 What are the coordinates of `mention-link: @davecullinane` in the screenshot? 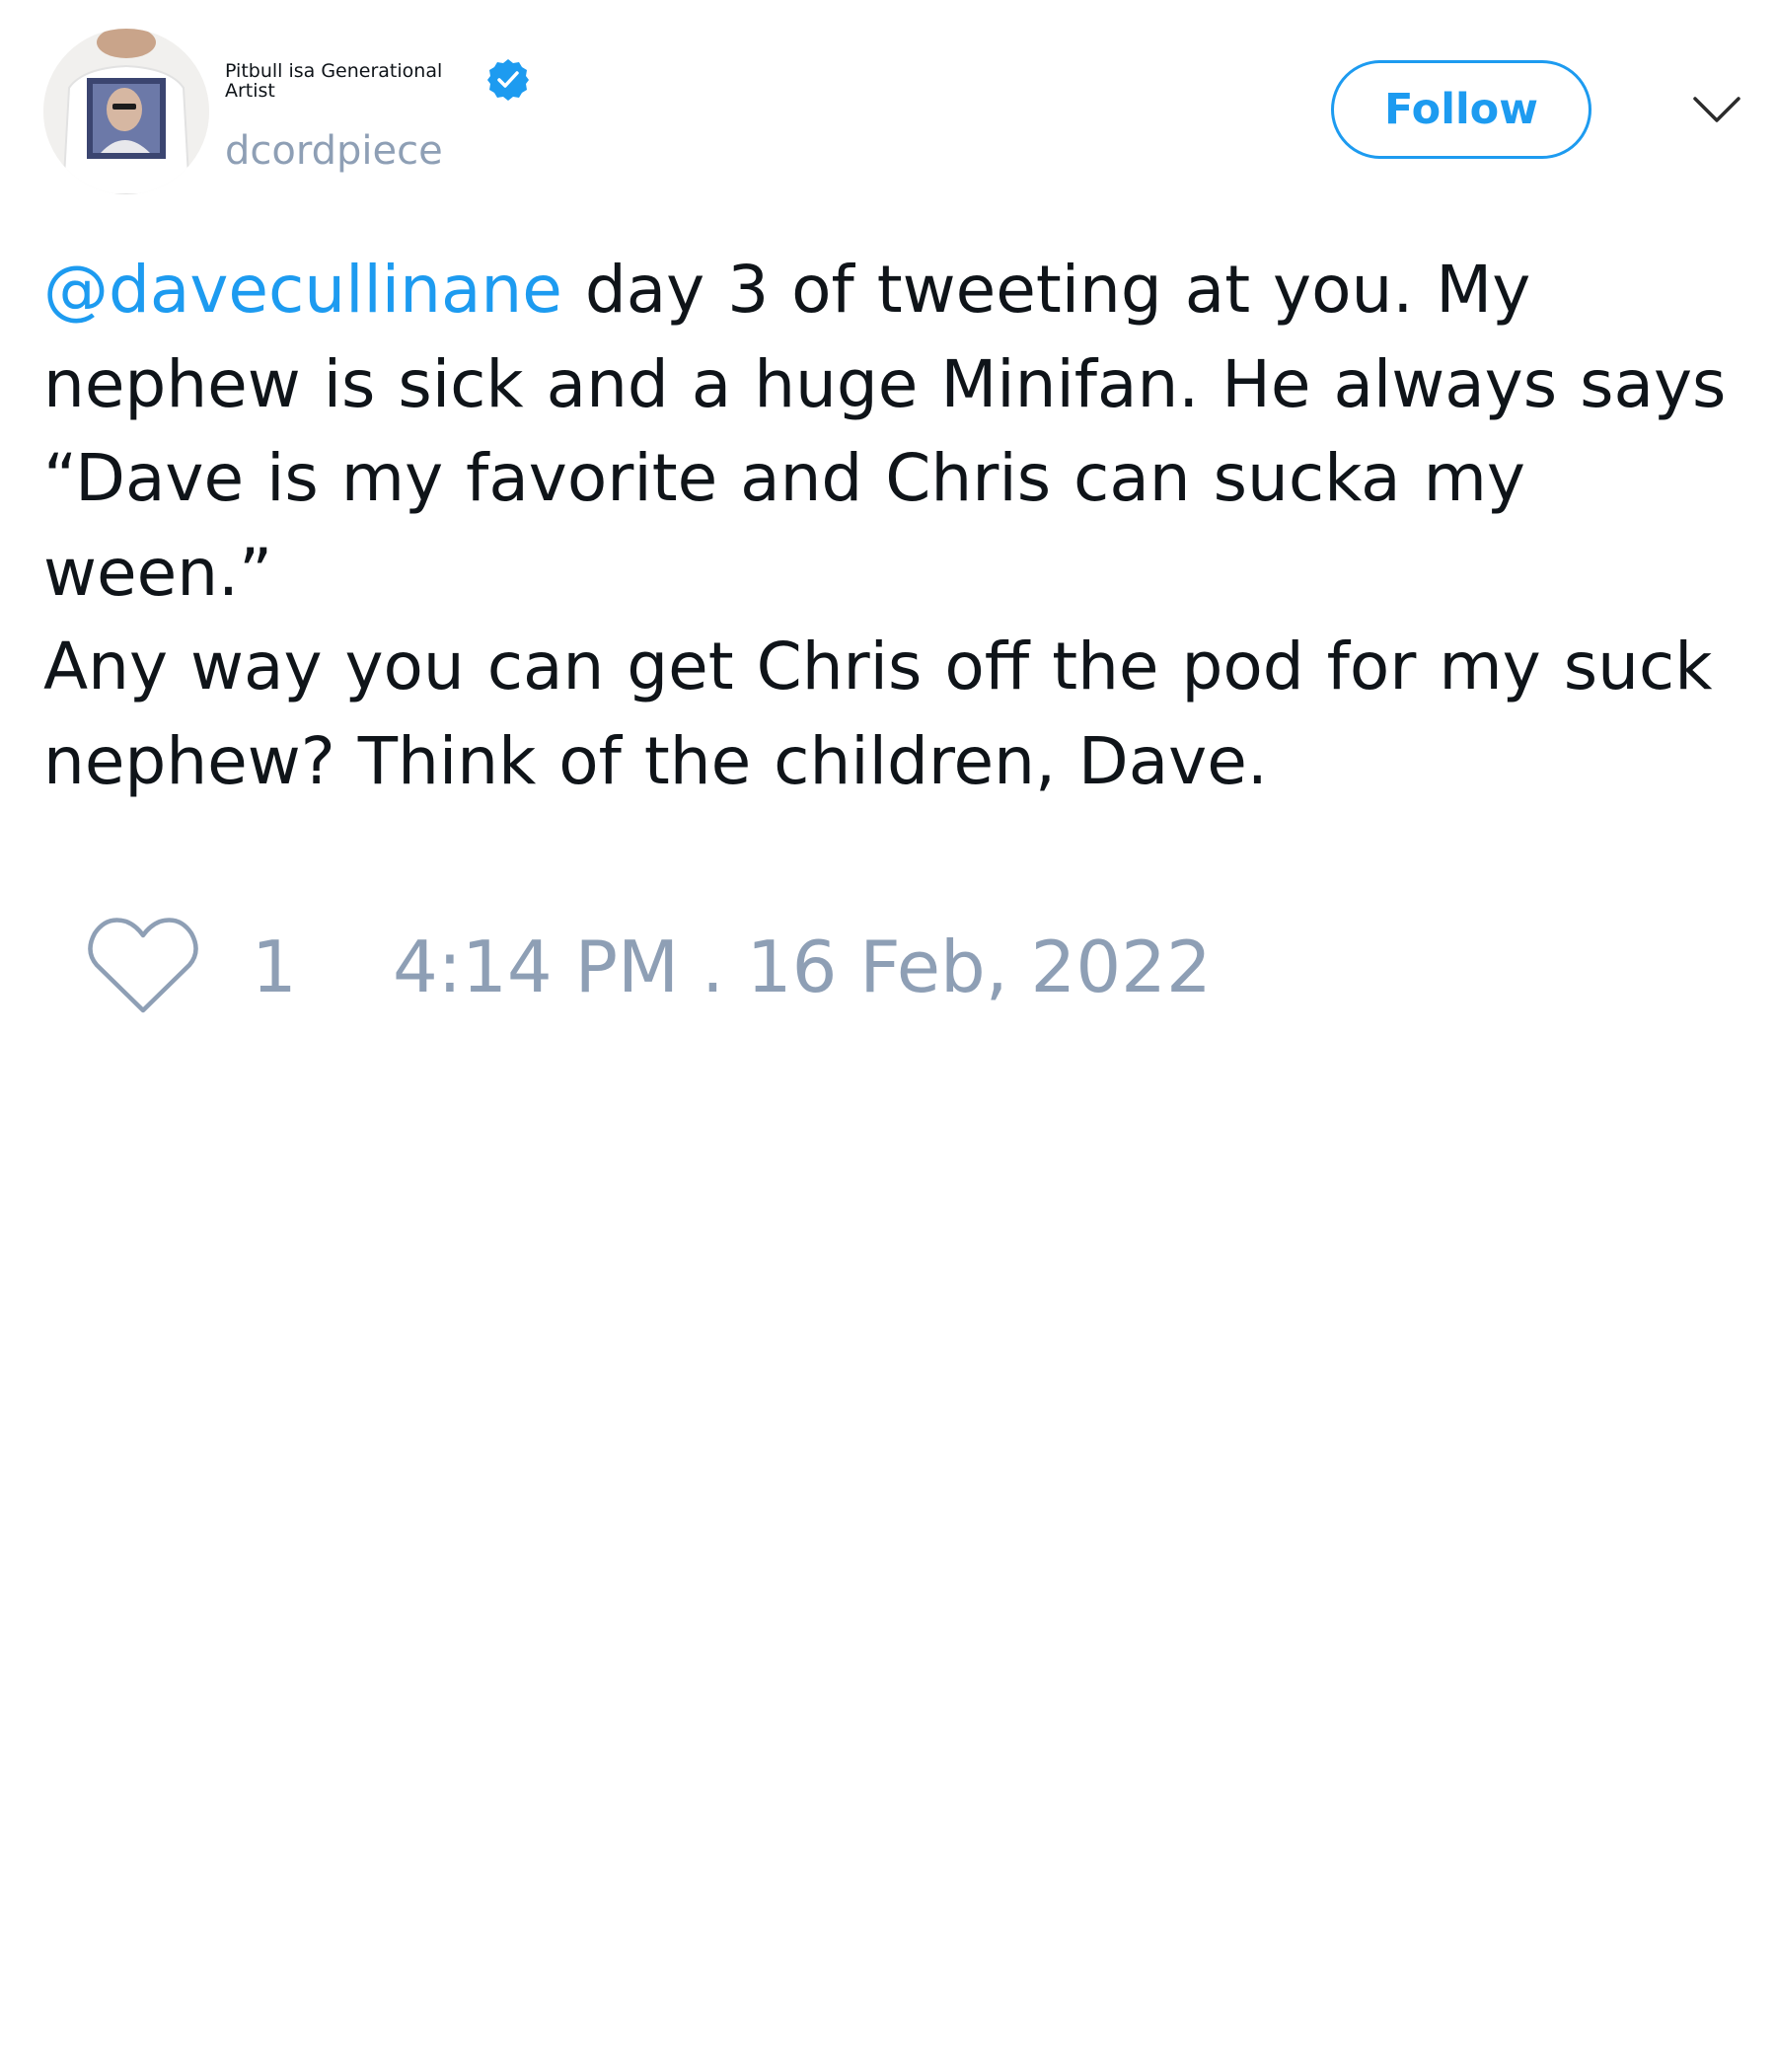 It's located at (303, 290).